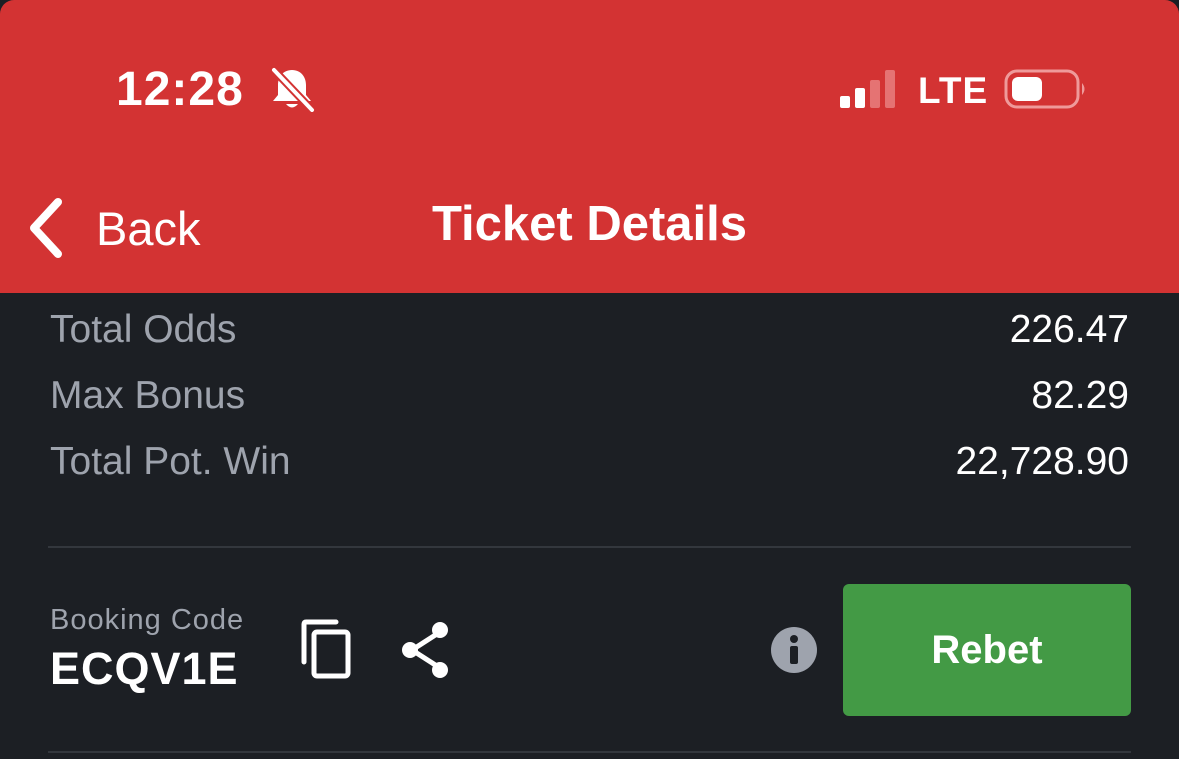 The width and height of the screenshot is (1179, 759). What do you see at coordinates (326, 650) in the screenshot?
I see `copy-icon` at bounding box center [326, 650].